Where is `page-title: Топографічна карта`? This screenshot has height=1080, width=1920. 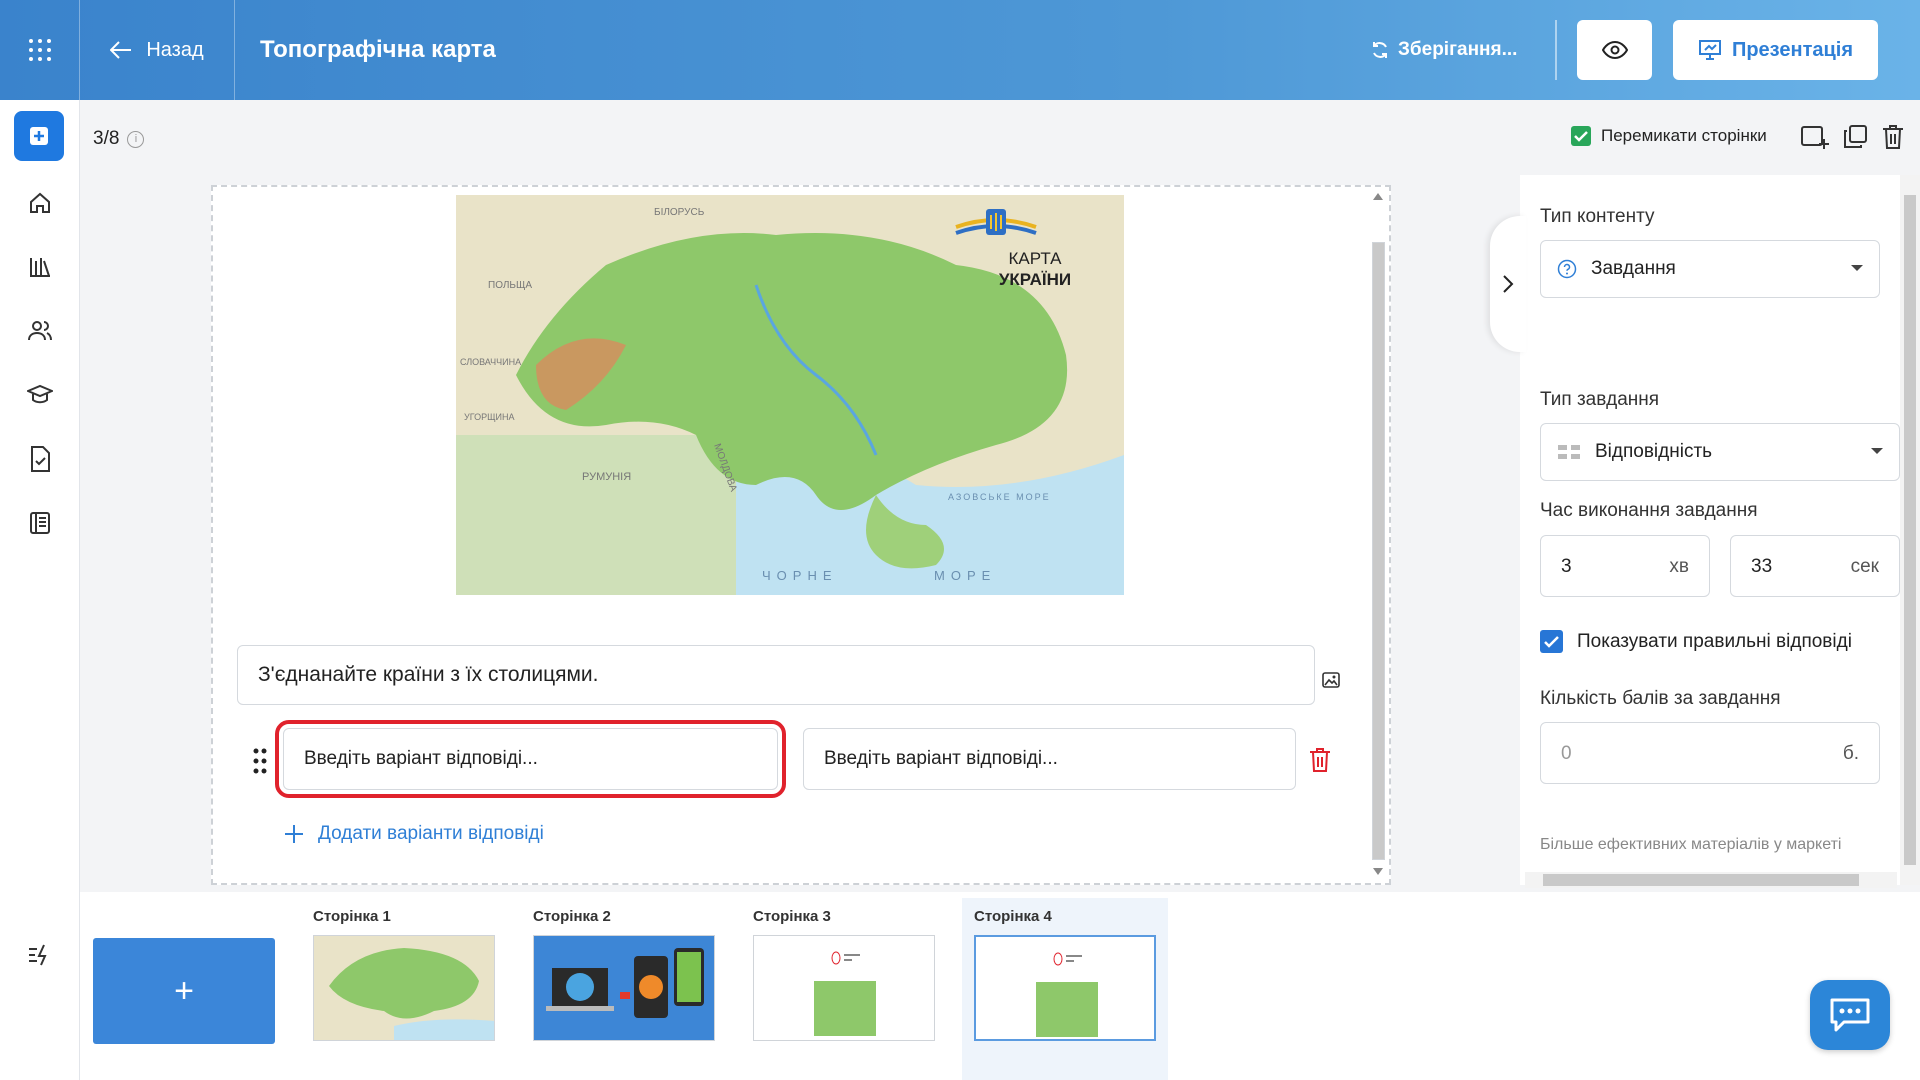
page-title: Топографічна карта is located at coordinates (378, 50).